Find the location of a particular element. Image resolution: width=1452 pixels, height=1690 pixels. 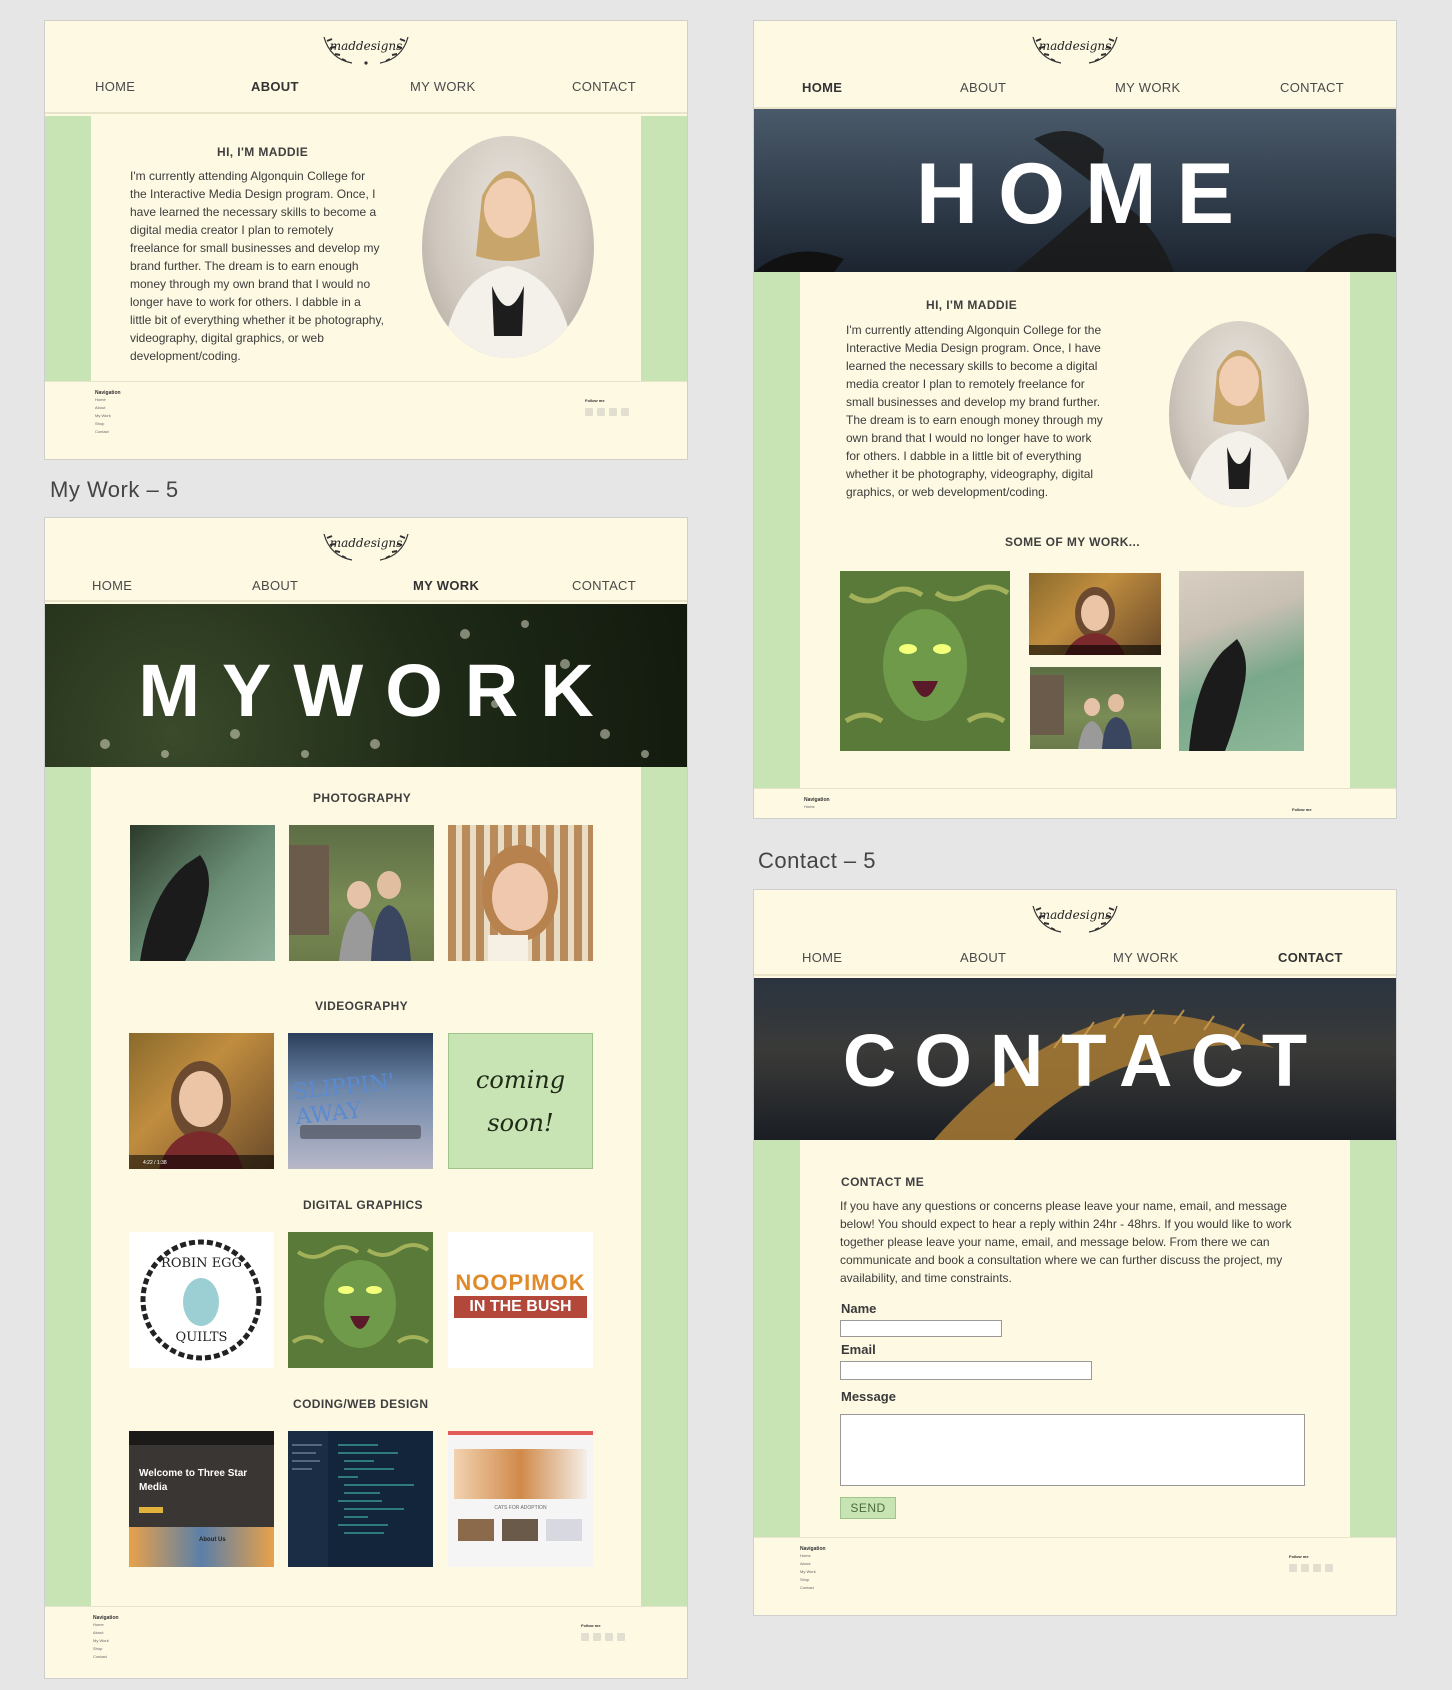

graphic-noopimok: NOOPIMOK IN THE BUSH is located at coordinates (520, 1300).